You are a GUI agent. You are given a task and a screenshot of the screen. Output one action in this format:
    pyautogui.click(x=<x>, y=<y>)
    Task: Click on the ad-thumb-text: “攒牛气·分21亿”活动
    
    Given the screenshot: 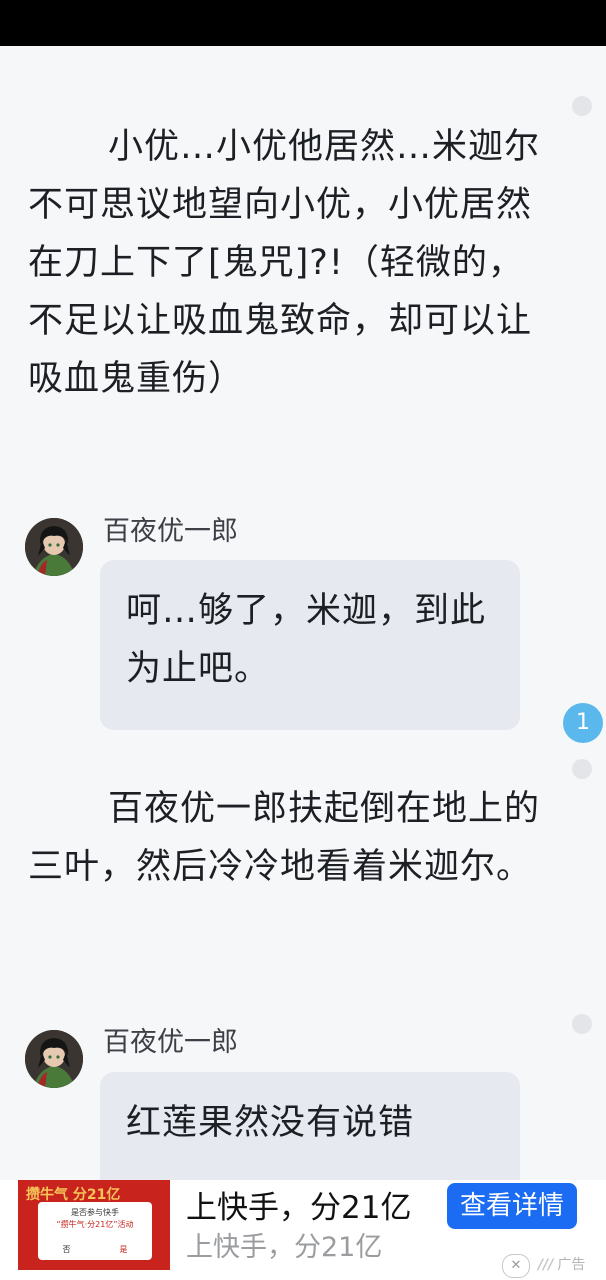 What is the action you would take?
    pyautogui.click(x=95, y=1224)
    